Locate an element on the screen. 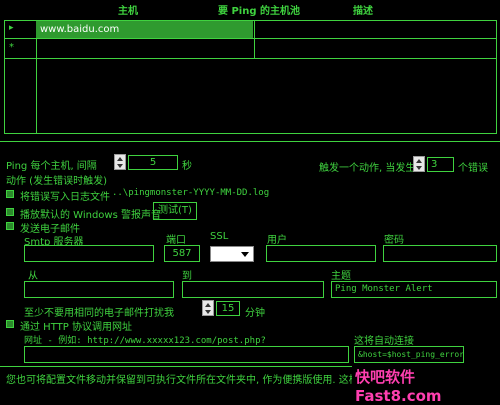 The height and width of the screenshot is (405, 500). to-label: 到 is located at coordinates (187, 276).